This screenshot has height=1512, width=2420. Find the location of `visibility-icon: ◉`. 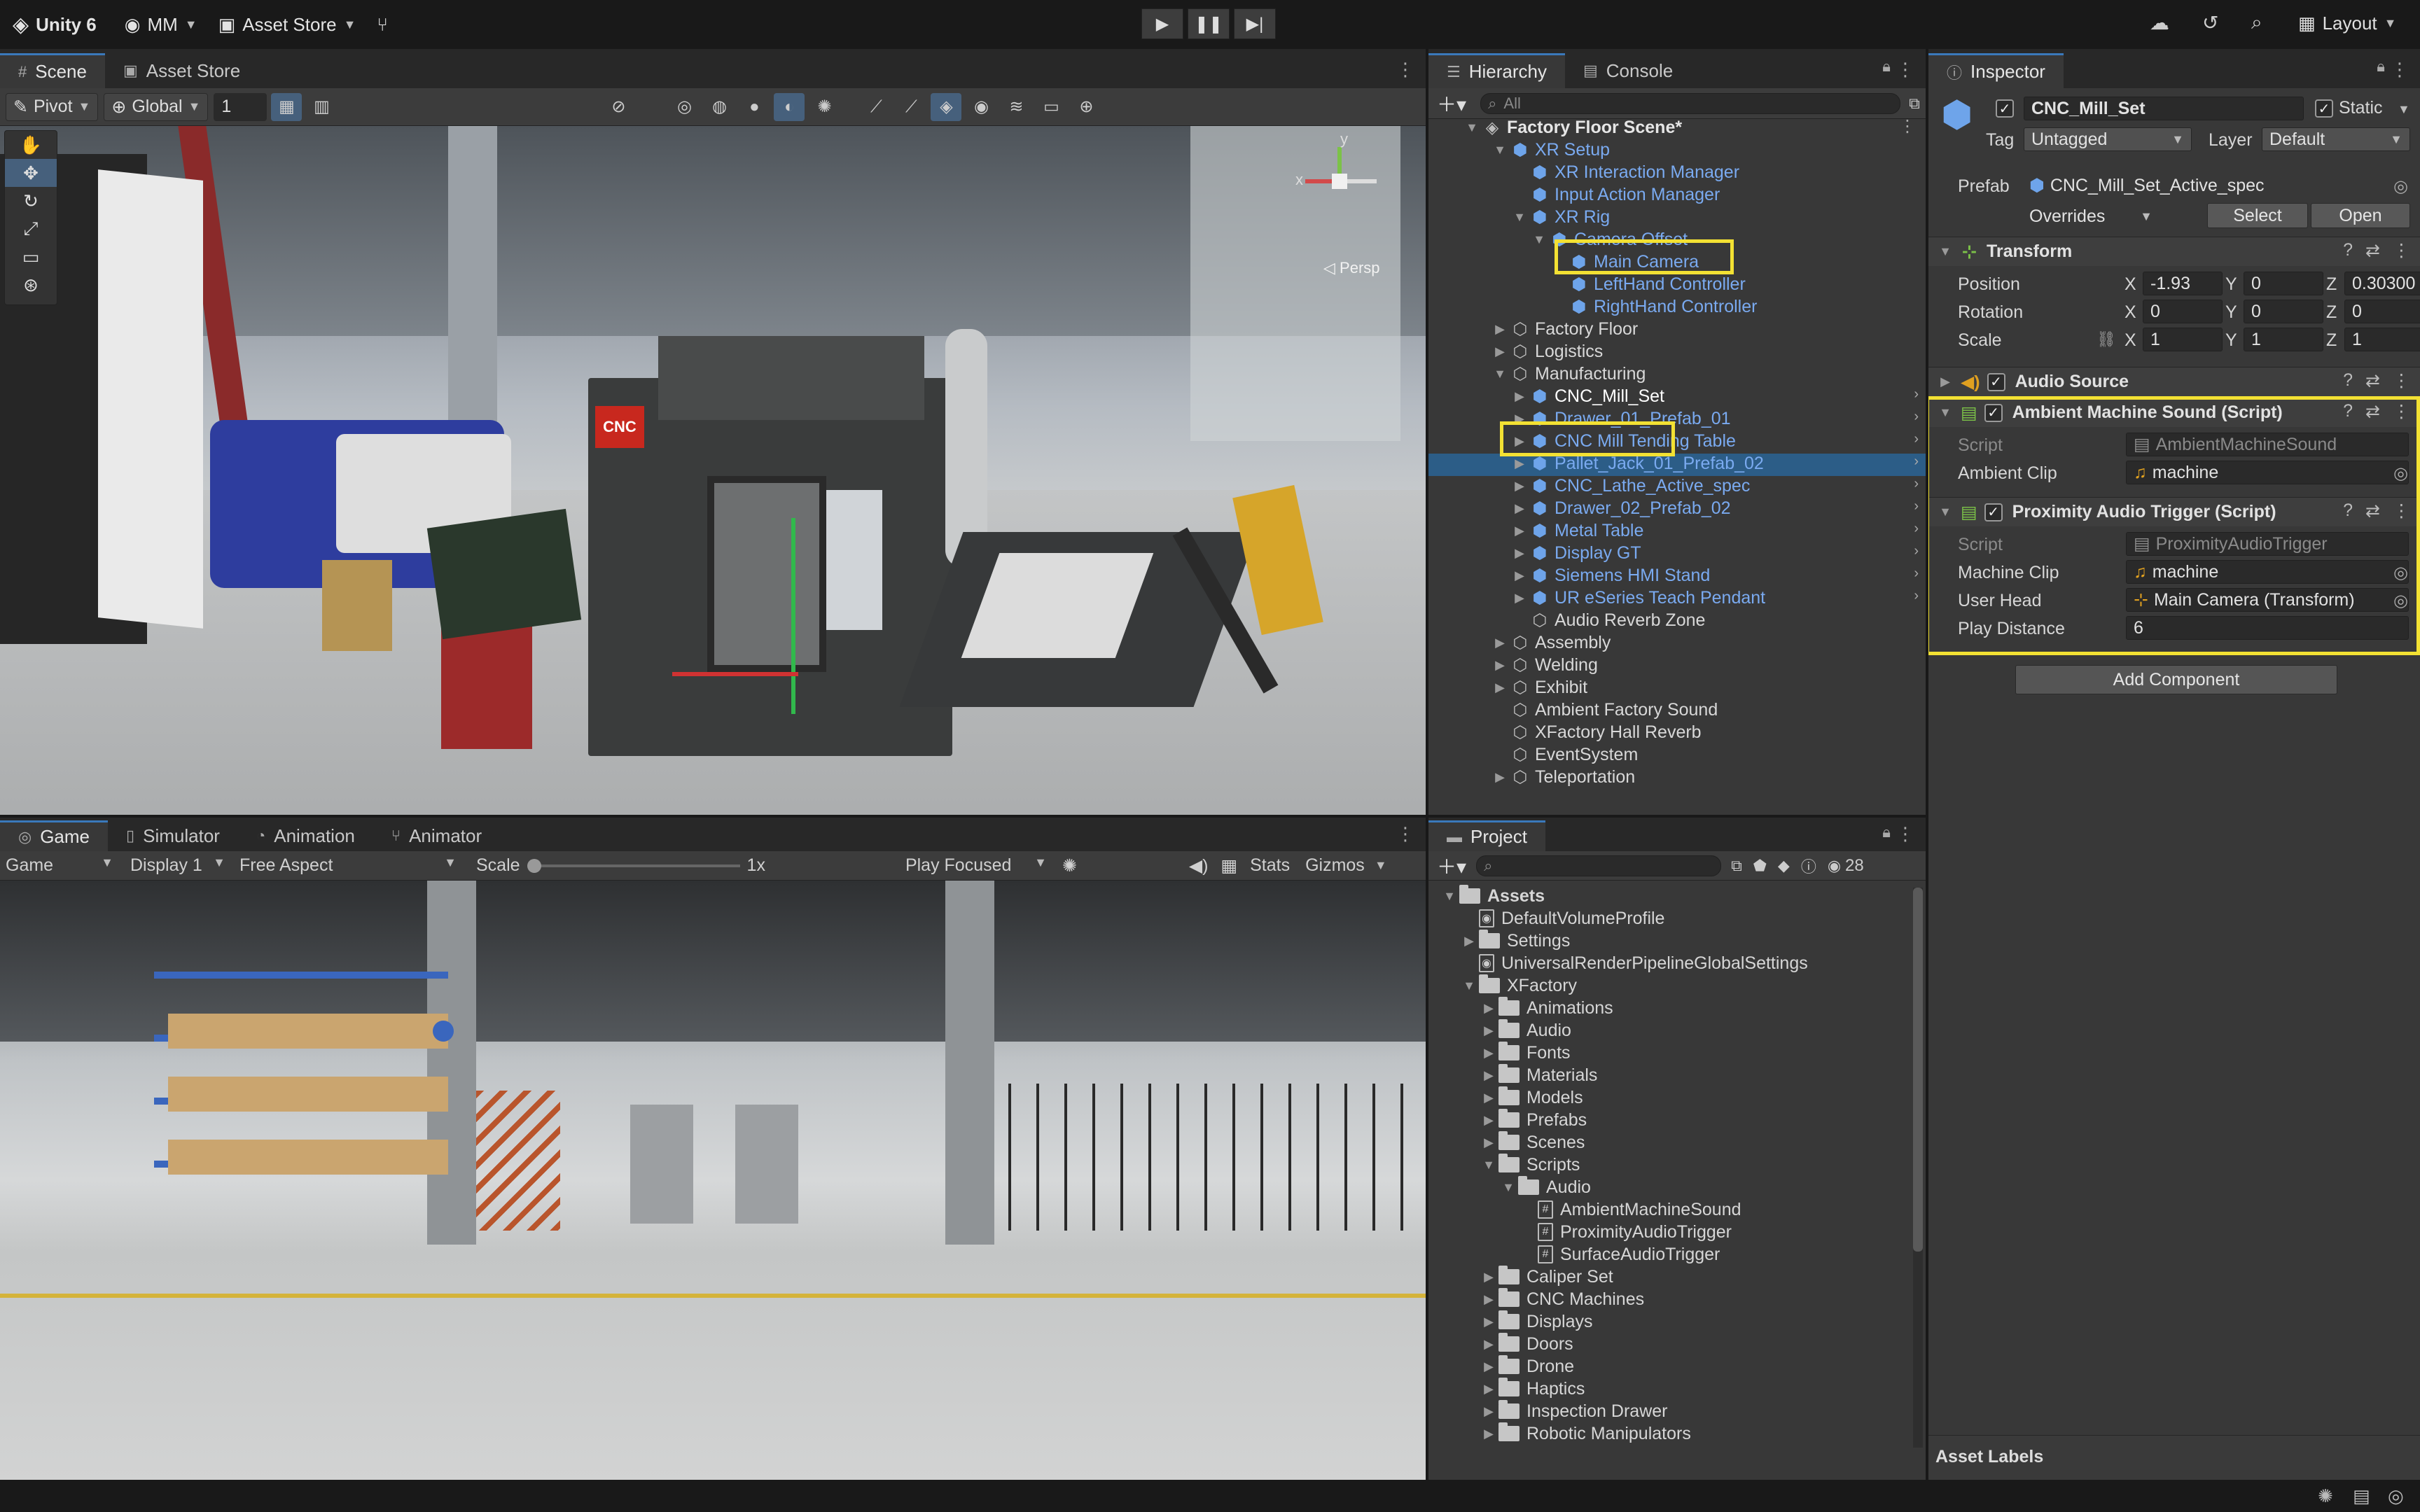

visibility-icon: ◉ is located at coordinates (981, 107).